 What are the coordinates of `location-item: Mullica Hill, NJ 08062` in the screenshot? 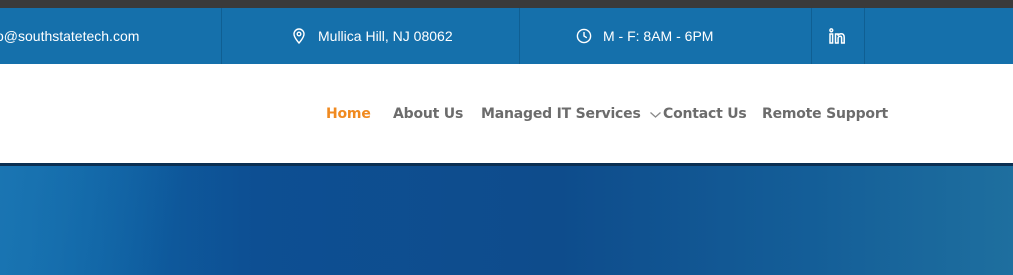 It's located at (372, 36).